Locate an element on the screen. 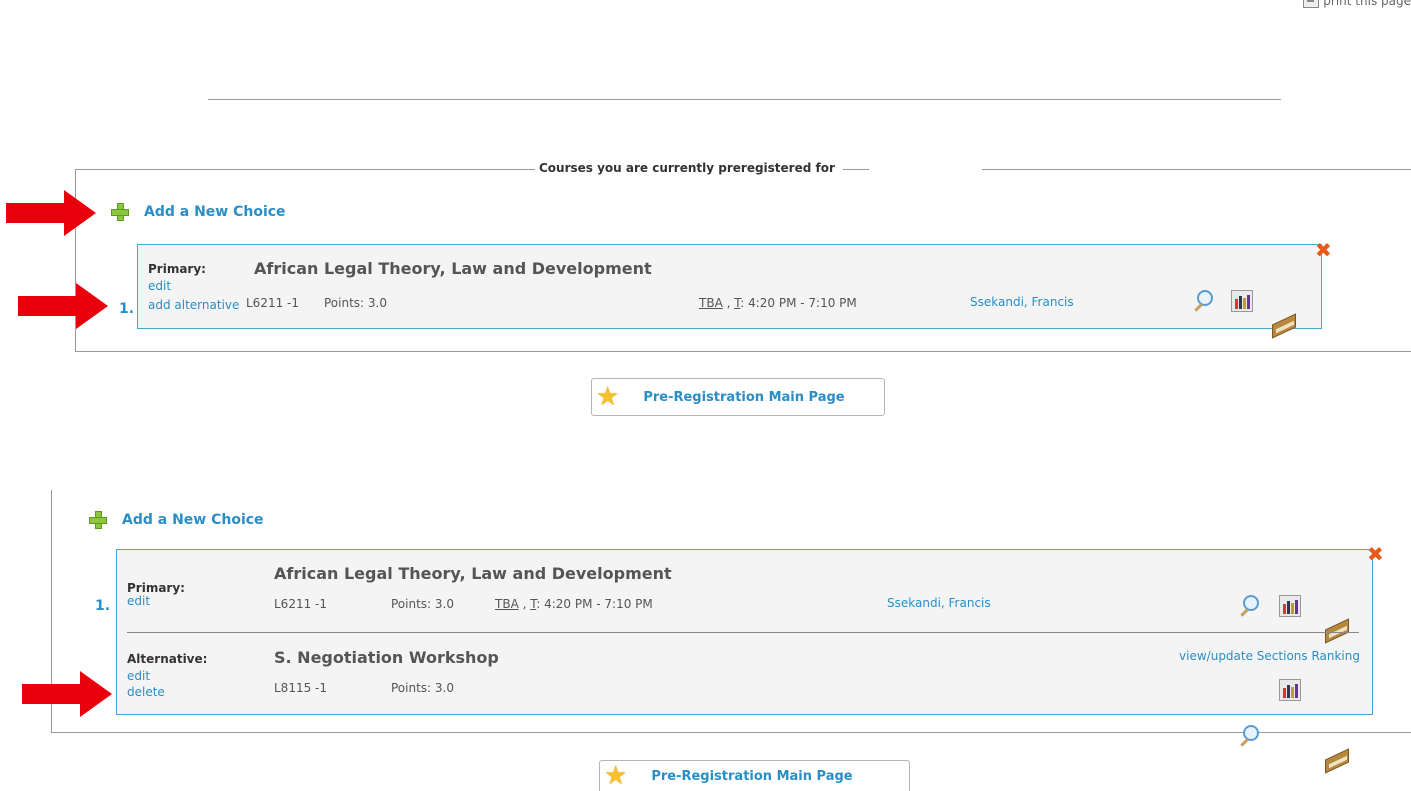 Image resolution: width=1411 pixels, height=791 pixels. print-page-link: print this page is located at coordinates (1357, 4).